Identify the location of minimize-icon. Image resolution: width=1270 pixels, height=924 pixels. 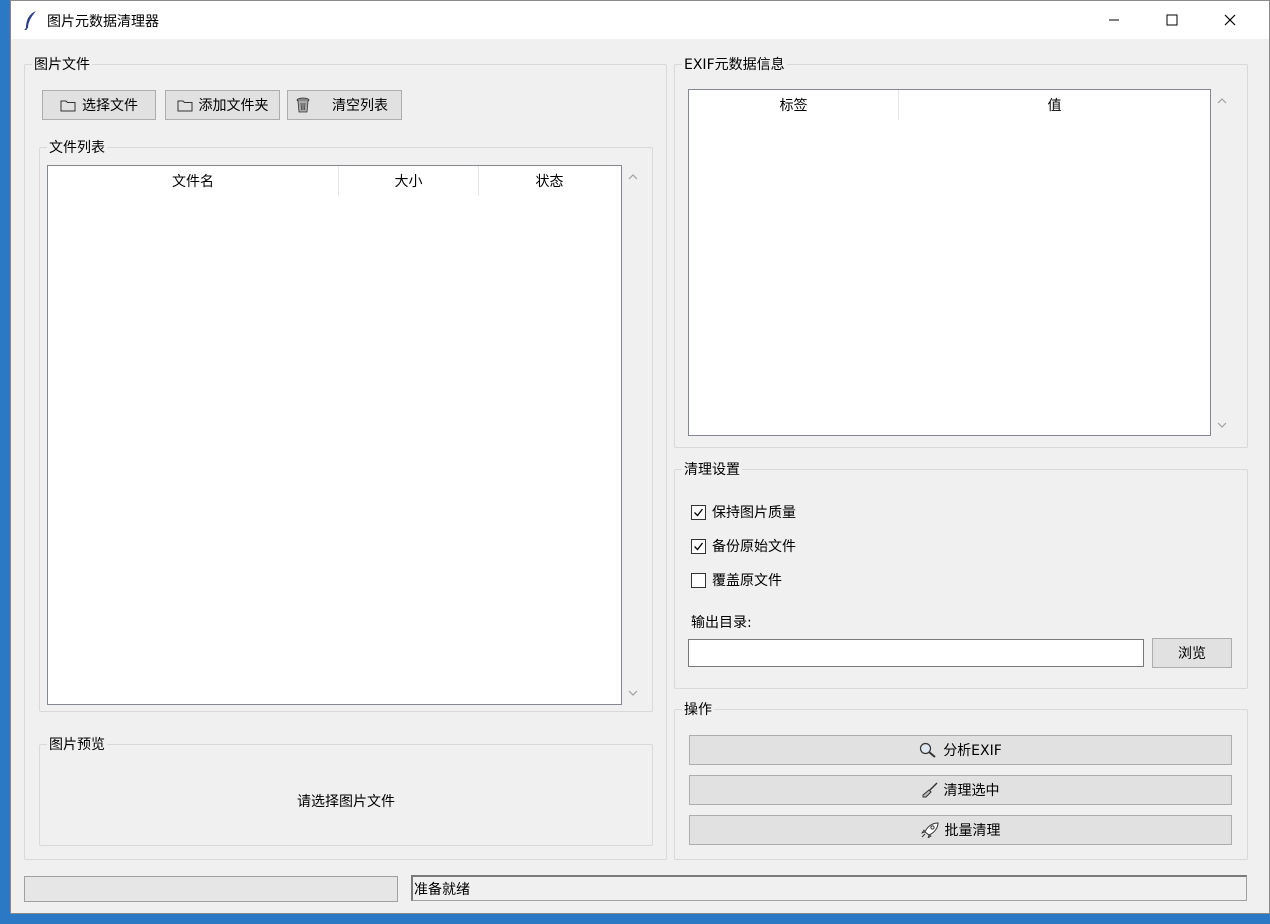
(1114, 20).